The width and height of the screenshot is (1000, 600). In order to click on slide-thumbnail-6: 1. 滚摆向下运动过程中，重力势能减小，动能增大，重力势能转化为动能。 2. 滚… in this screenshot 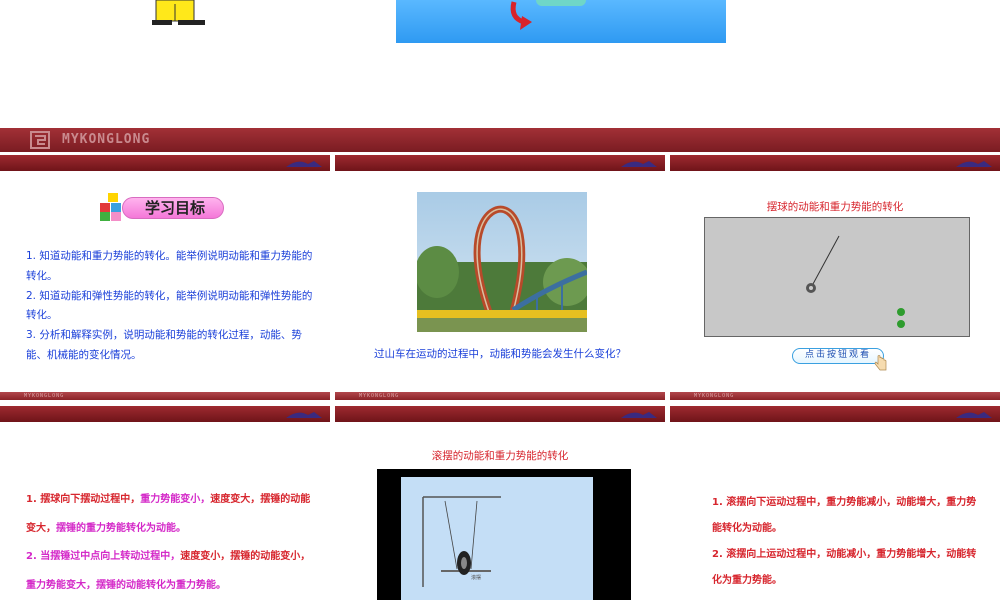, I will do `click(835, 503)`.